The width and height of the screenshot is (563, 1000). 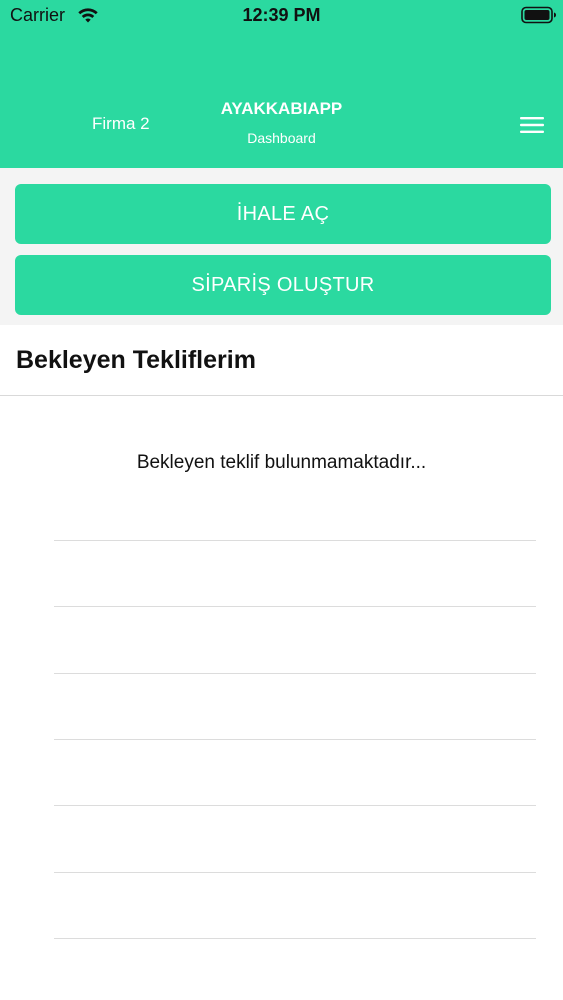 I want to click on hamburger-menu-icon, so click(x=532, y=125).